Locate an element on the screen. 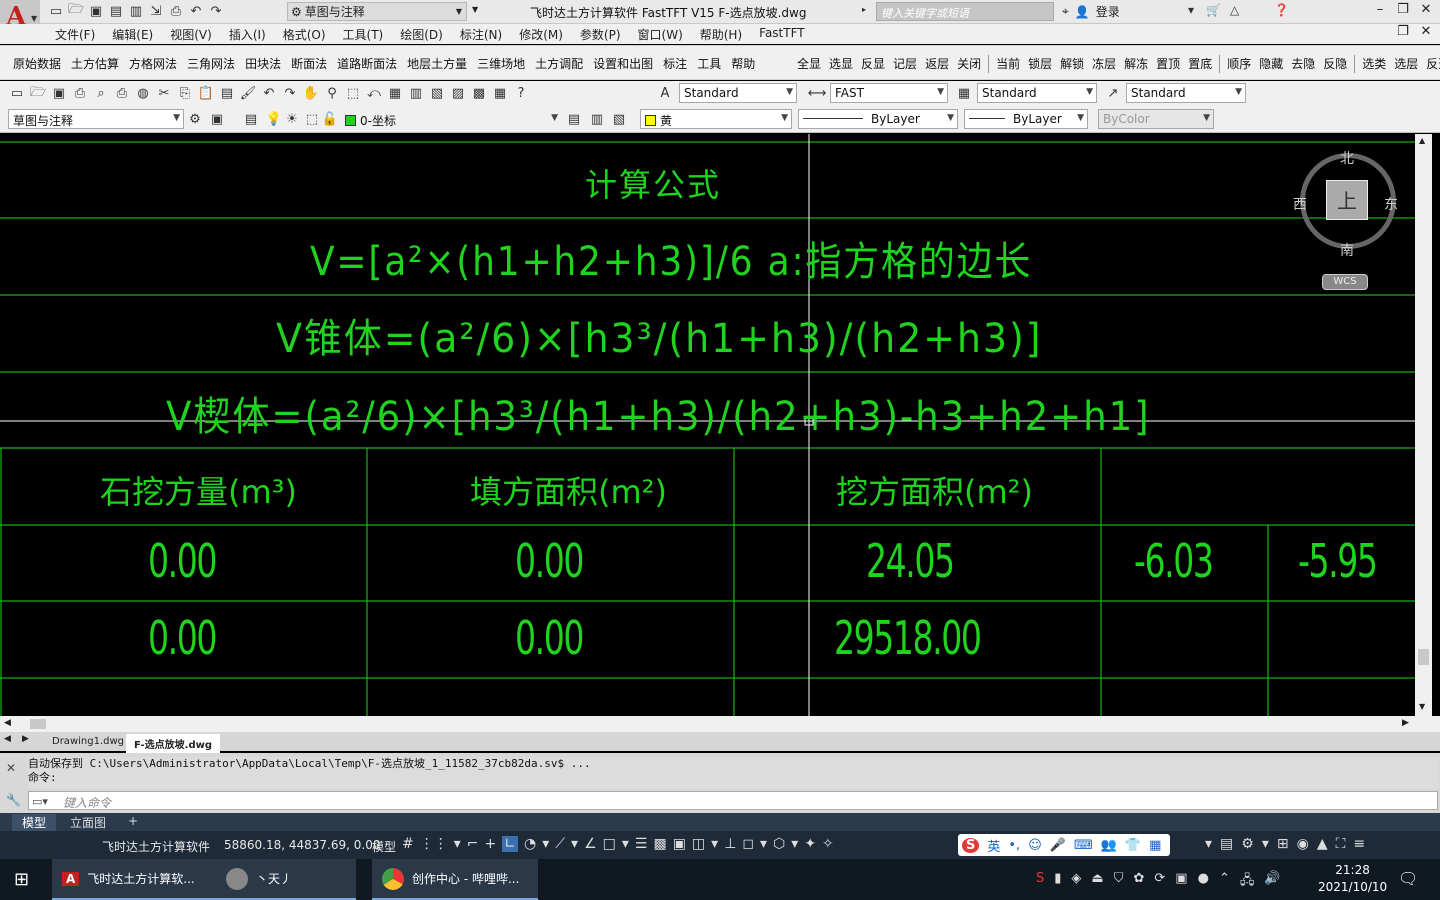  custom-menu-item: 田块法 is located at coordinates (263, 63).